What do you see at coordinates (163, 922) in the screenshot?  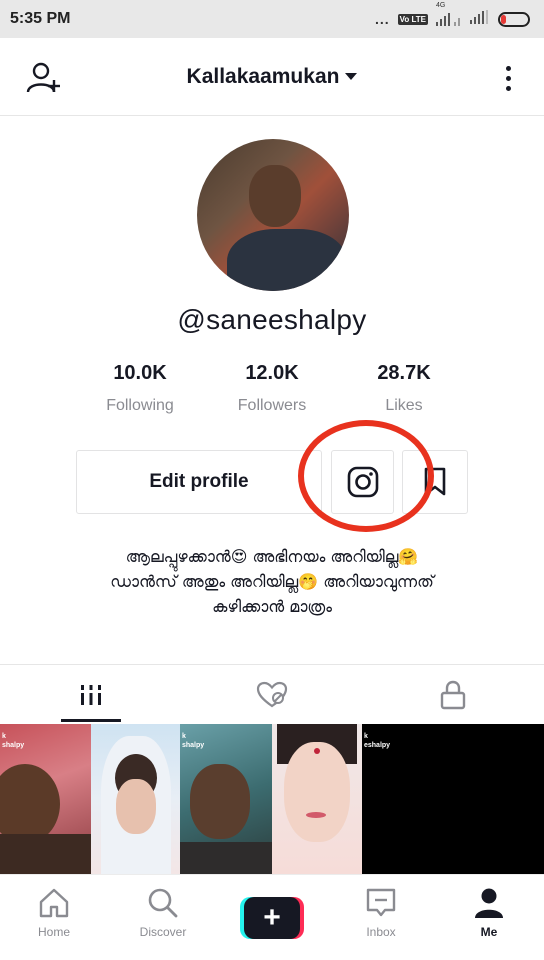 I see `nav-discover: Discover` at bounding box center [163, 922].